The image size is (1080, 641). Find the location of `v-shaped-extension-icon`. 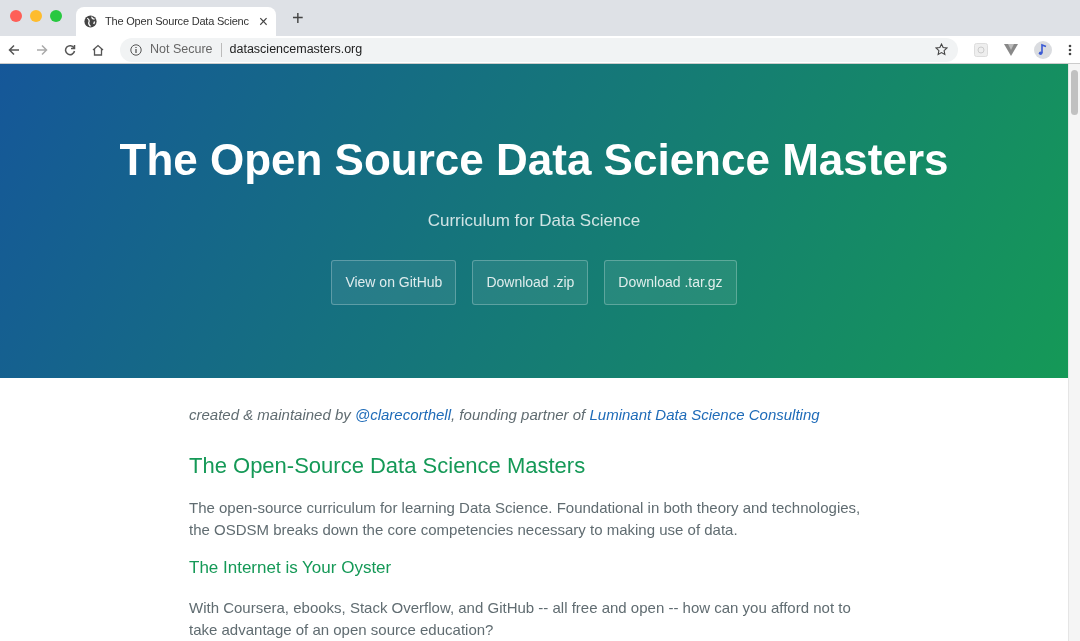

v-shaped-extension-icon is located at coordinates (1011, 49).